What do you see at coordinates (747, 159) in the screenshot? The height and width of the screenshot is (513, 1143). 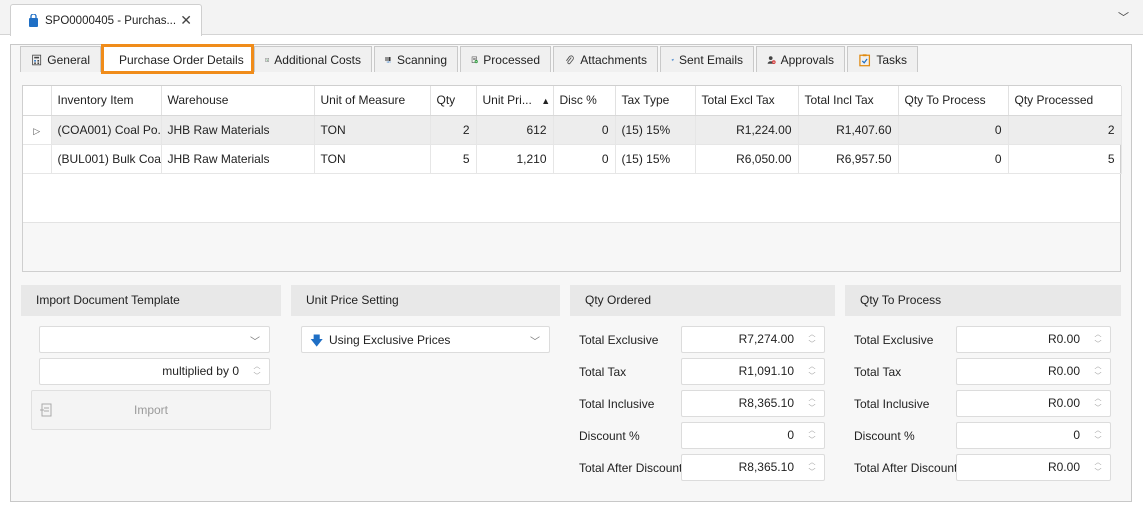 I see `cell-total-excl: R6,050.00` at bounding box center [747, 159].